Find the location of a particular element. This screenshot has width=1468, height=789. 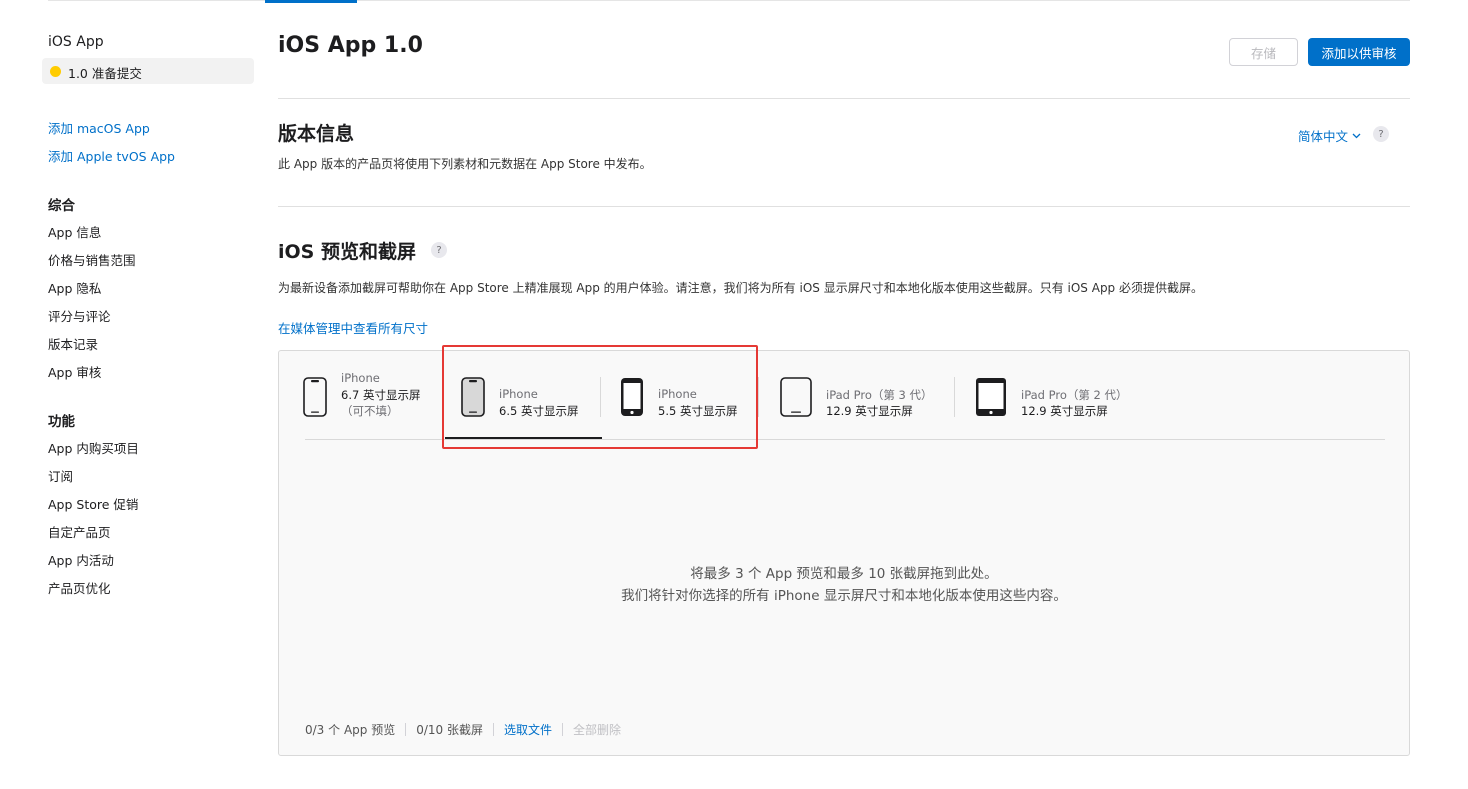

tab-iphone-6-7: iPhone 6.7 英寸显示屏 （可不填） is located at coordinates (373, 404).